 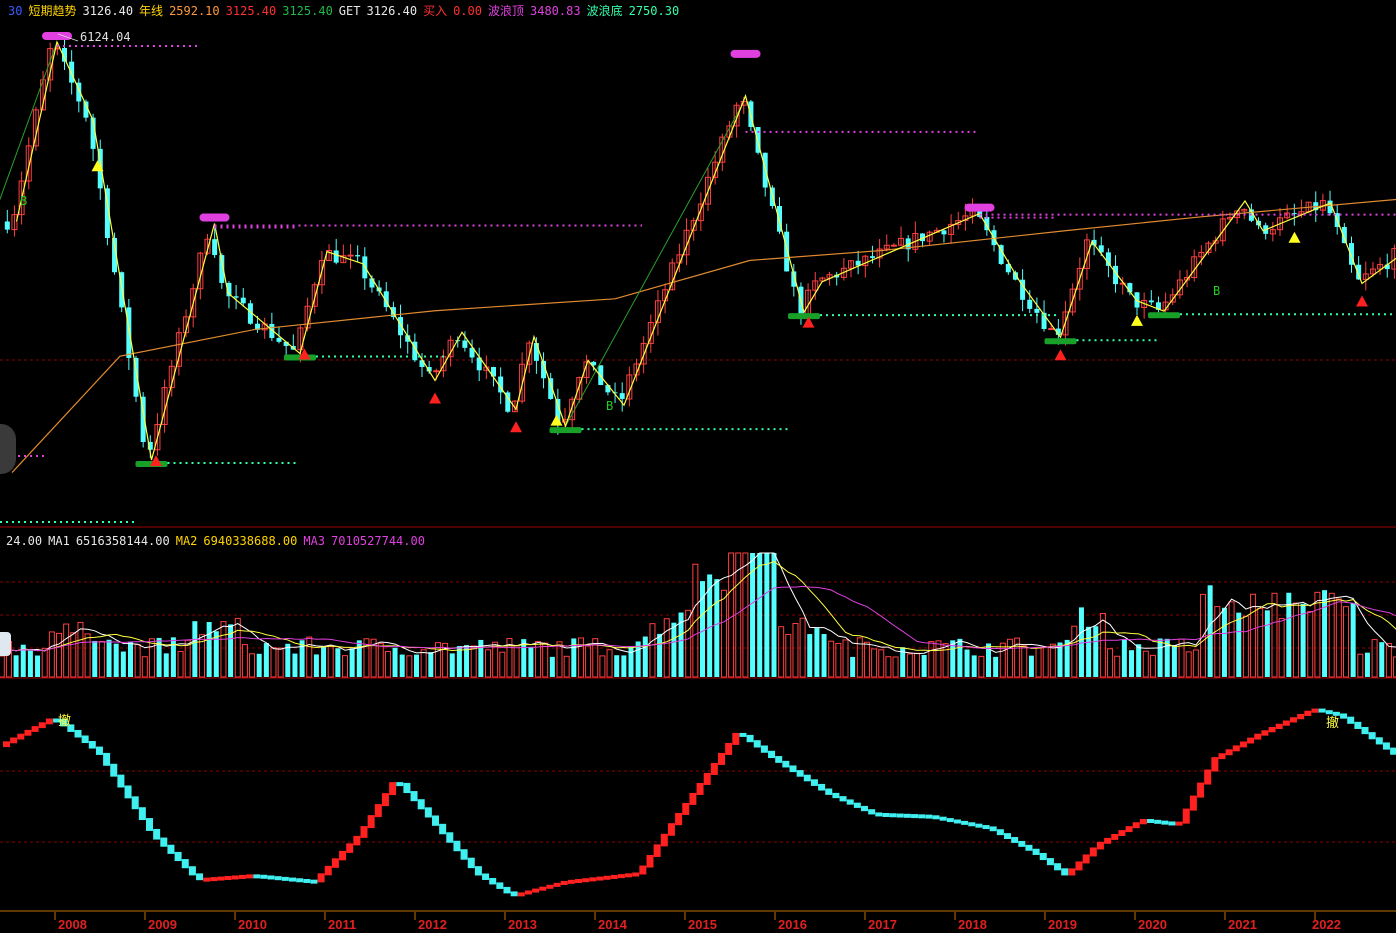 What do you see at coordinates (252, 924) in the screenshot?
I see `year-label: 2010` at bounding box center [252, 924].